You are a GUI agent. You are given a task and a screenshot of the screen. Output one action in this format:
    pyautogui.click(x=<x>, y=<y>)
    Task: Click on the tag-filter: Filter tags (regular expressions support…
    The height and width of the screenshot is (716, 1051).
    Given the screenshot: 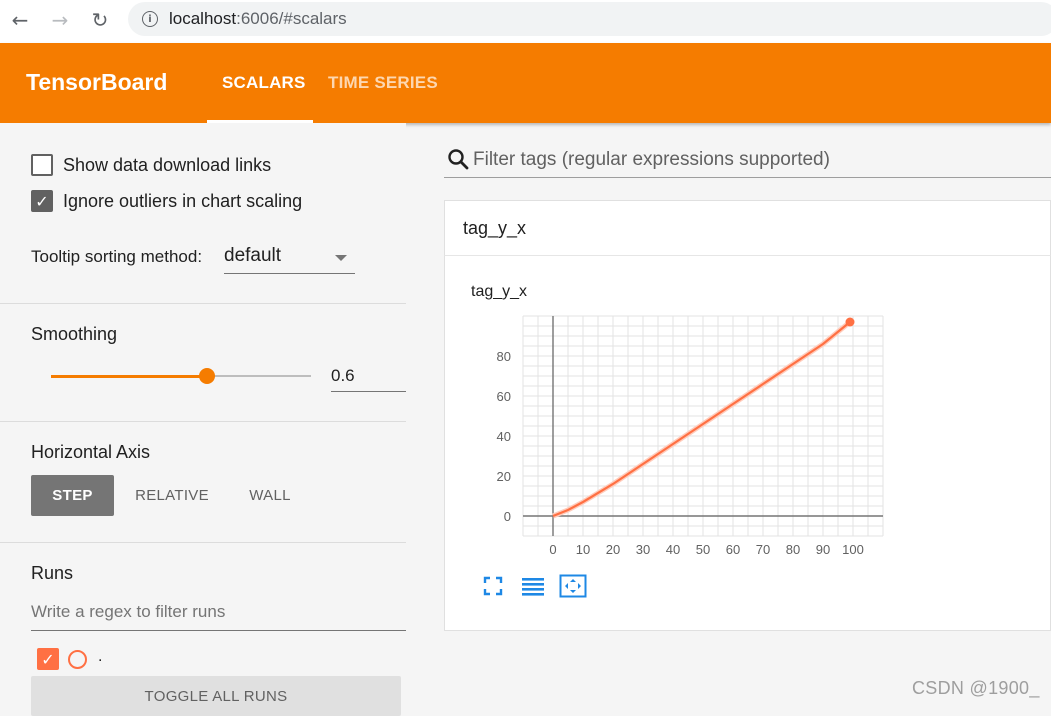 What is the action you would take?
    pyautogui.click(x=747, y=160)
    